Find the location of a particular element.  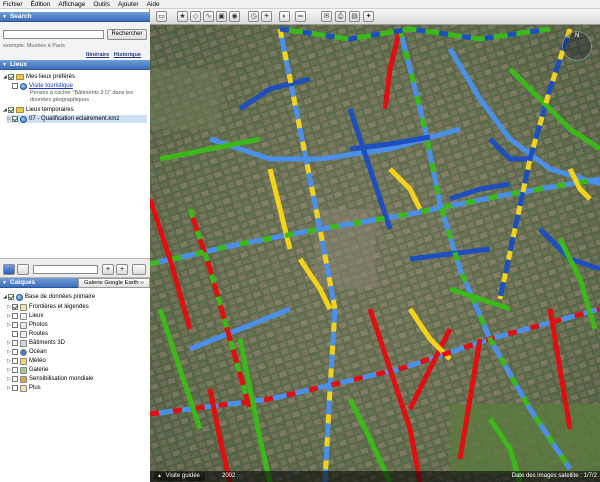

menu-add: Ajouter is located at coordinates (128, 4).